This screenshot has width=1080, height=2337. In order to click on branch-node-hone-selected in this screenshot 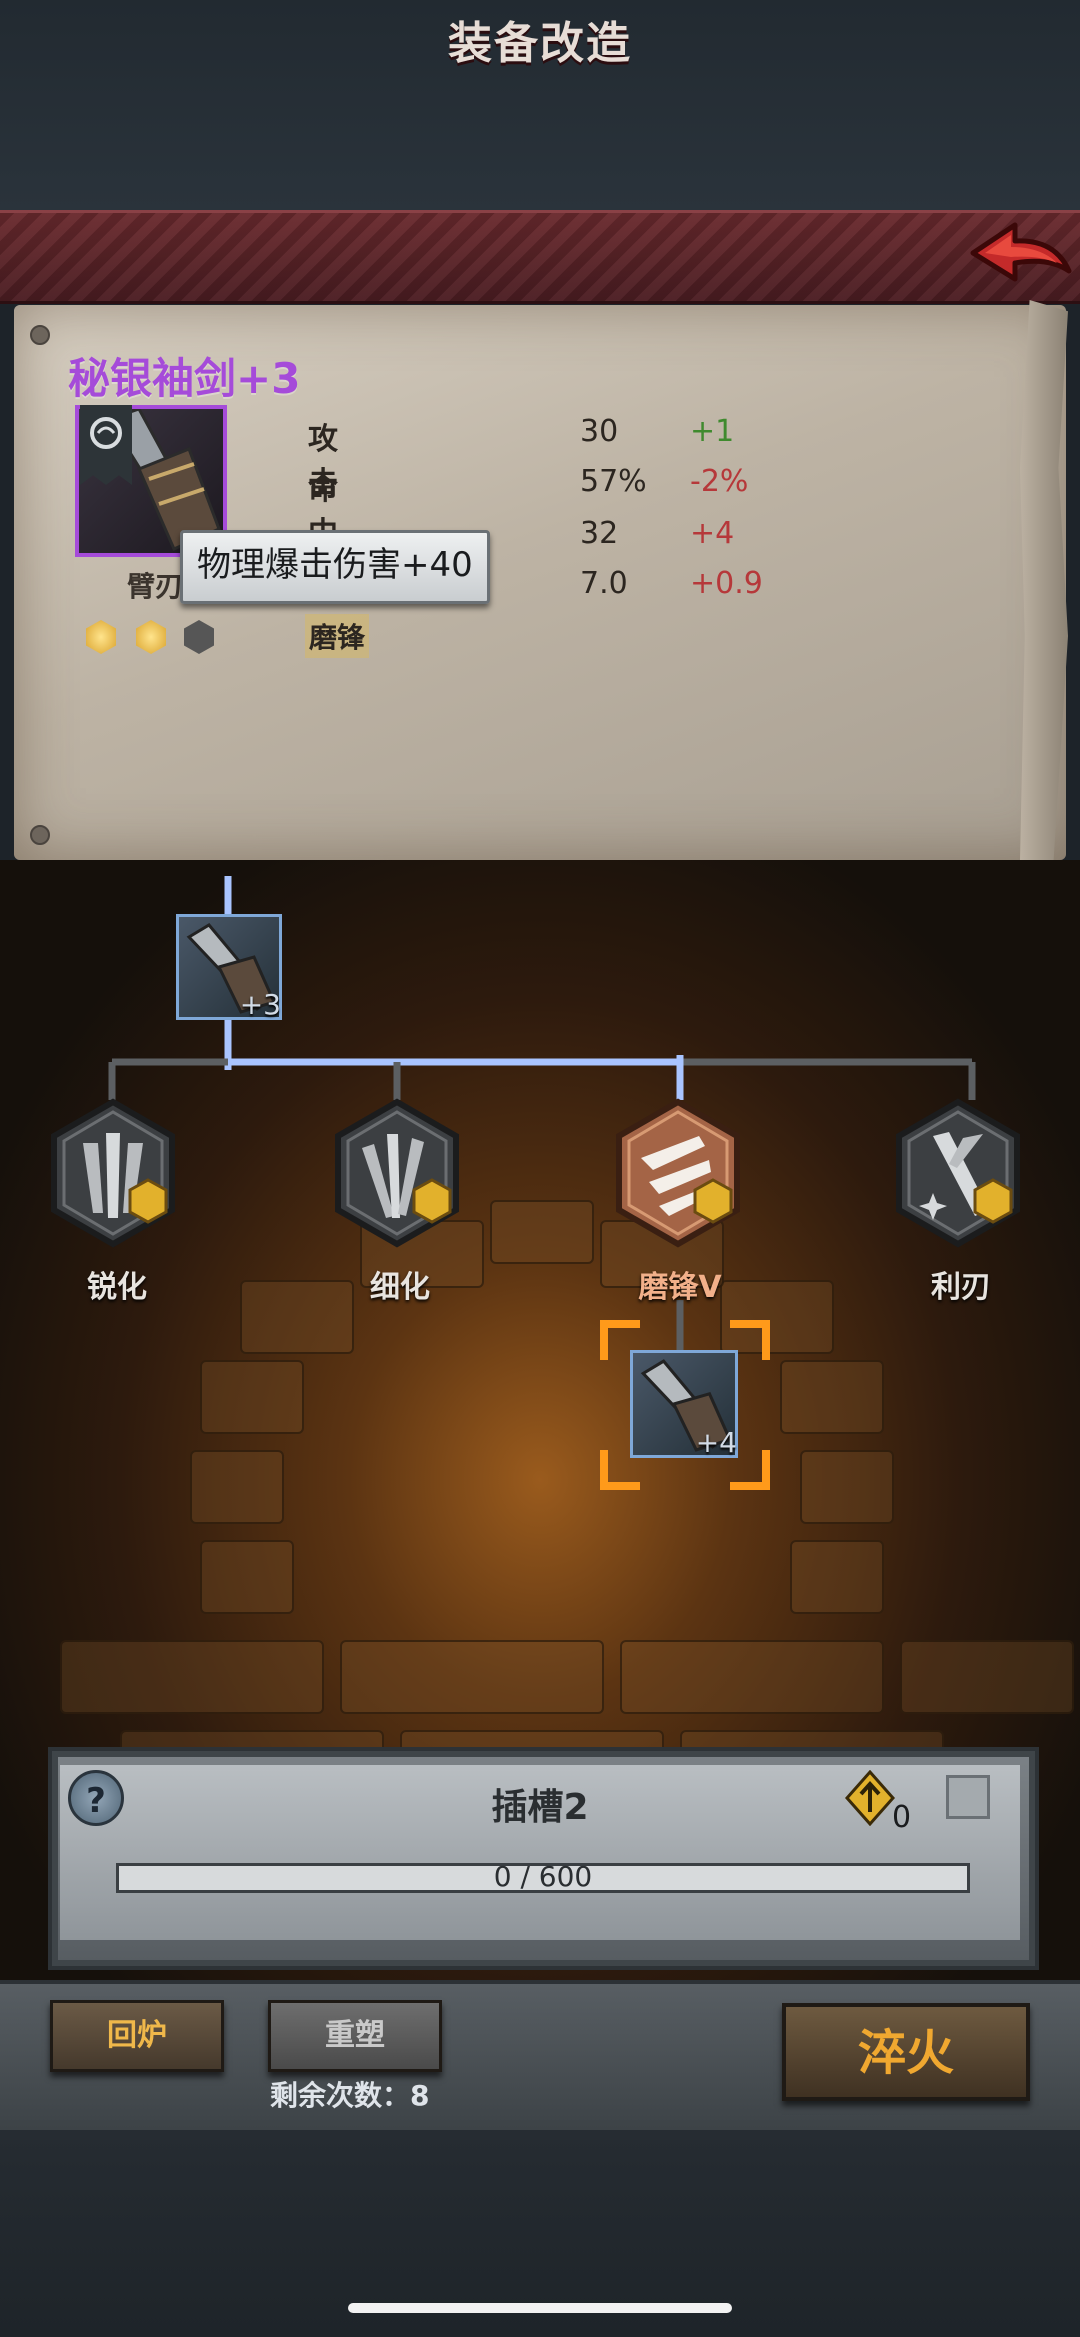, I will do `click(678, 1173)`.